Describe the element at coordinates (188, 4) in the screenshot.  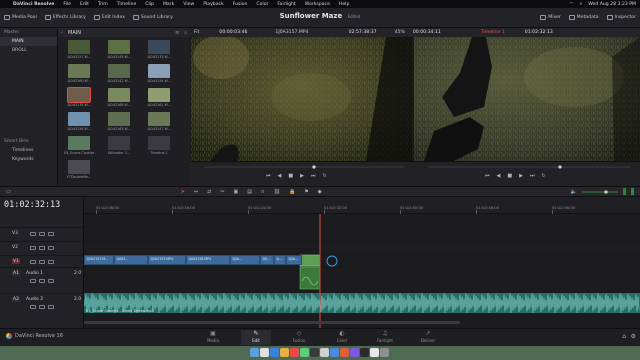
I see `menu-item-view: View` at that location.